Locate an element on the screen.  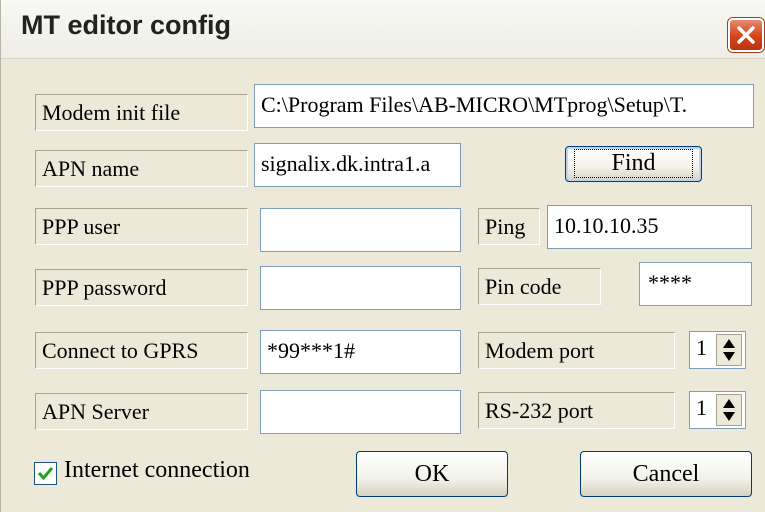
apn-name-label: APN name is located at coordinates (141, 168).